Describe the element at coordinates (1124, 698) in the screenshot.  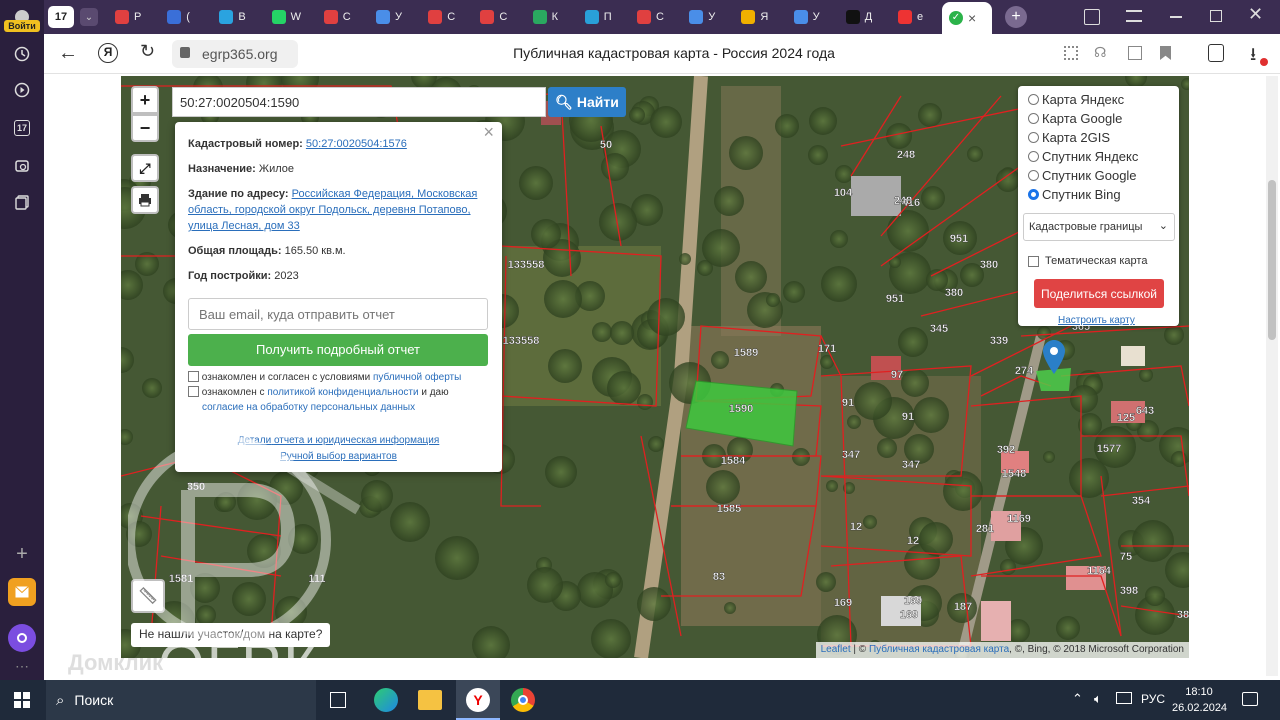
I see `network-icon` at that location.